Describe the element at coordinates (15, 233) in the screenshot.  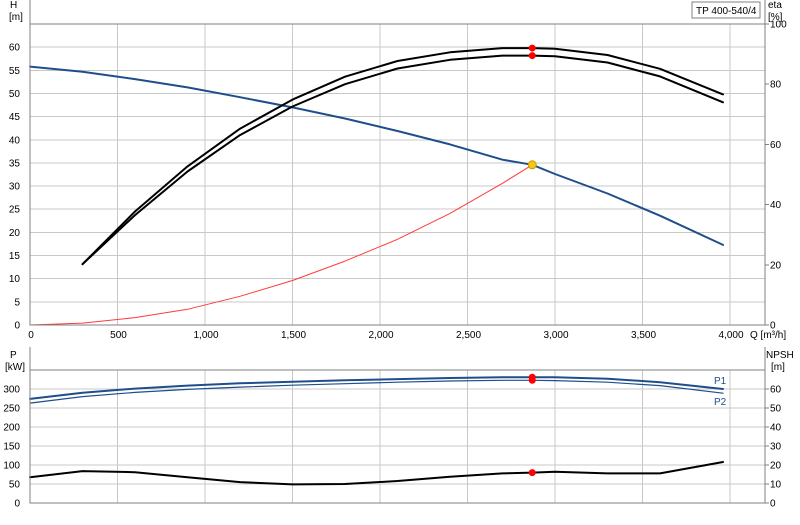
I see `tick-label-h: 20` at that location.